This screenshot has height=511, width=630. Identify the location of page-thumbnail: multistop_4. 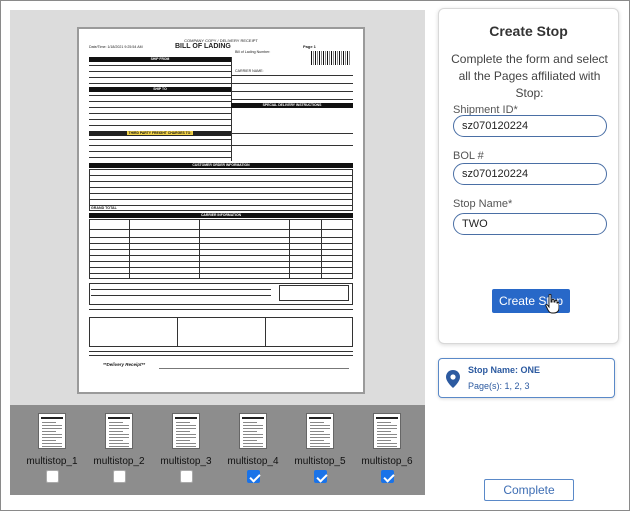
(251, 453).